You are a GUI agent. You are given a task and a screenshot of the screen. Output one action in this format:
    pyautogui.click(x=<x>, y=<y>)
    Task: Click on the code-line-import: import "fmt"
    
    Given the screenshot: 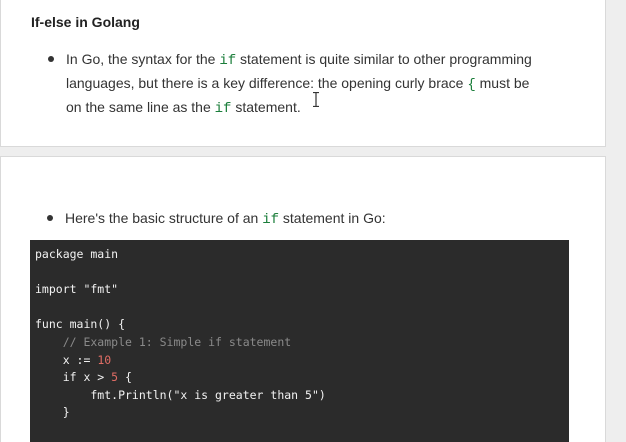 What is the action you would take?
    pyautogui.click(x=77, y=289)
    